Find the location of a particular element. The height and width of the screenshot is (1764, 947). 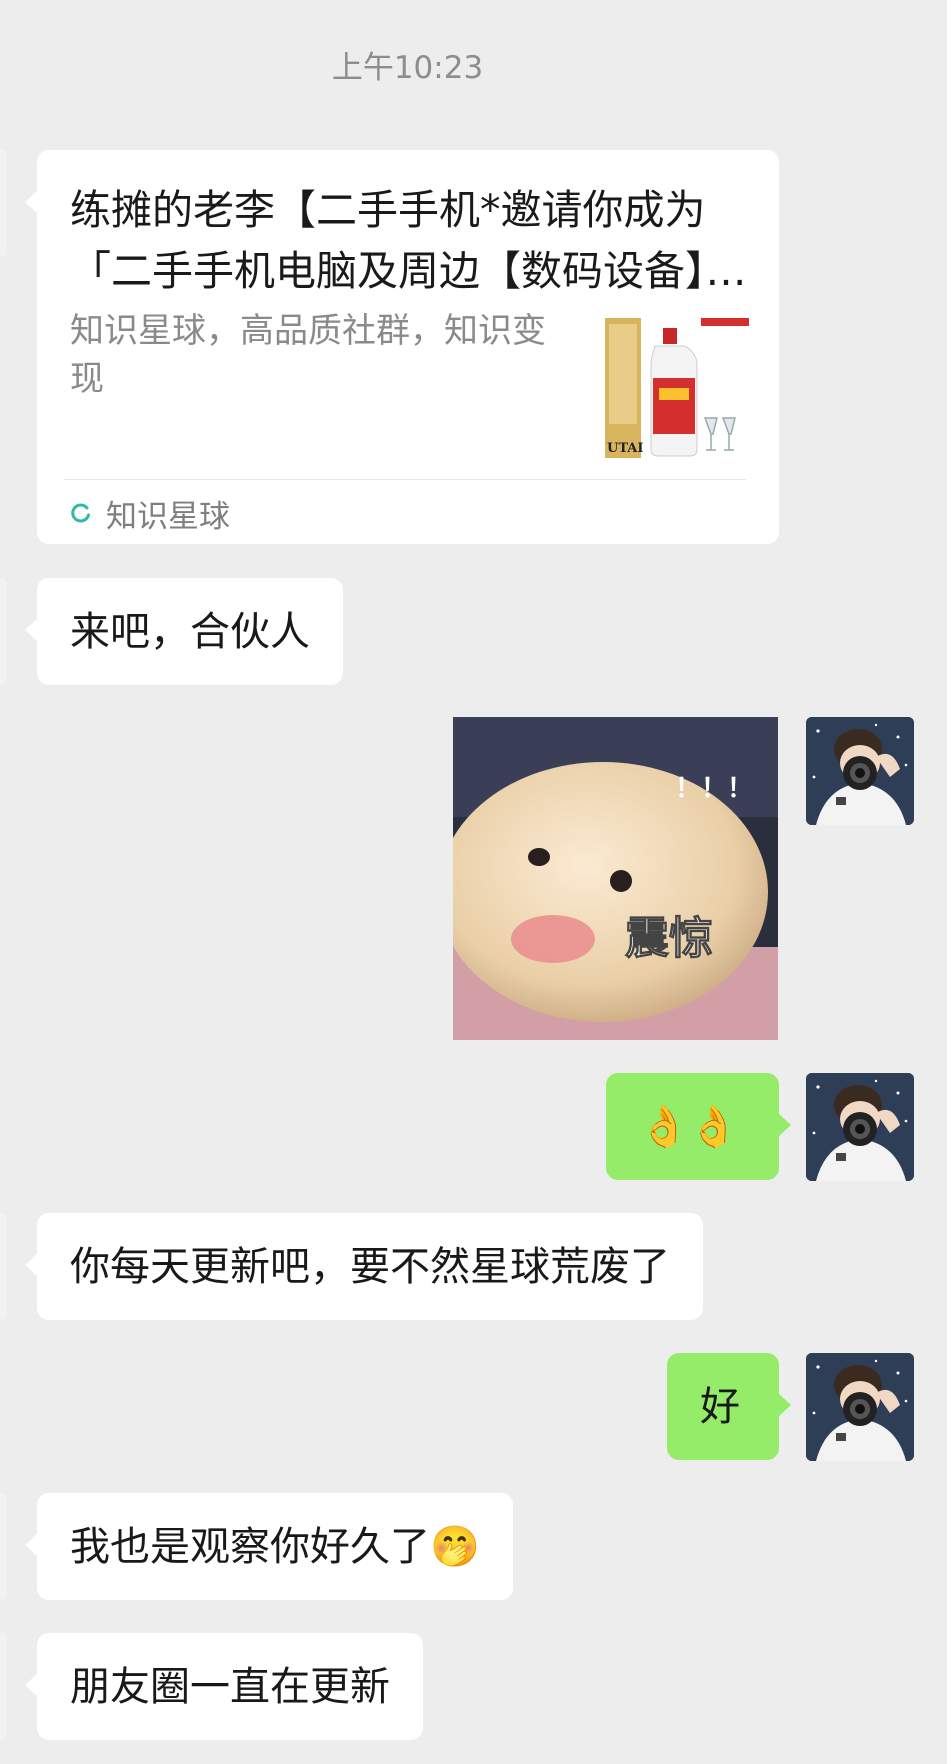

outgoing-message: 好 is located at coordinates (729, 1406).